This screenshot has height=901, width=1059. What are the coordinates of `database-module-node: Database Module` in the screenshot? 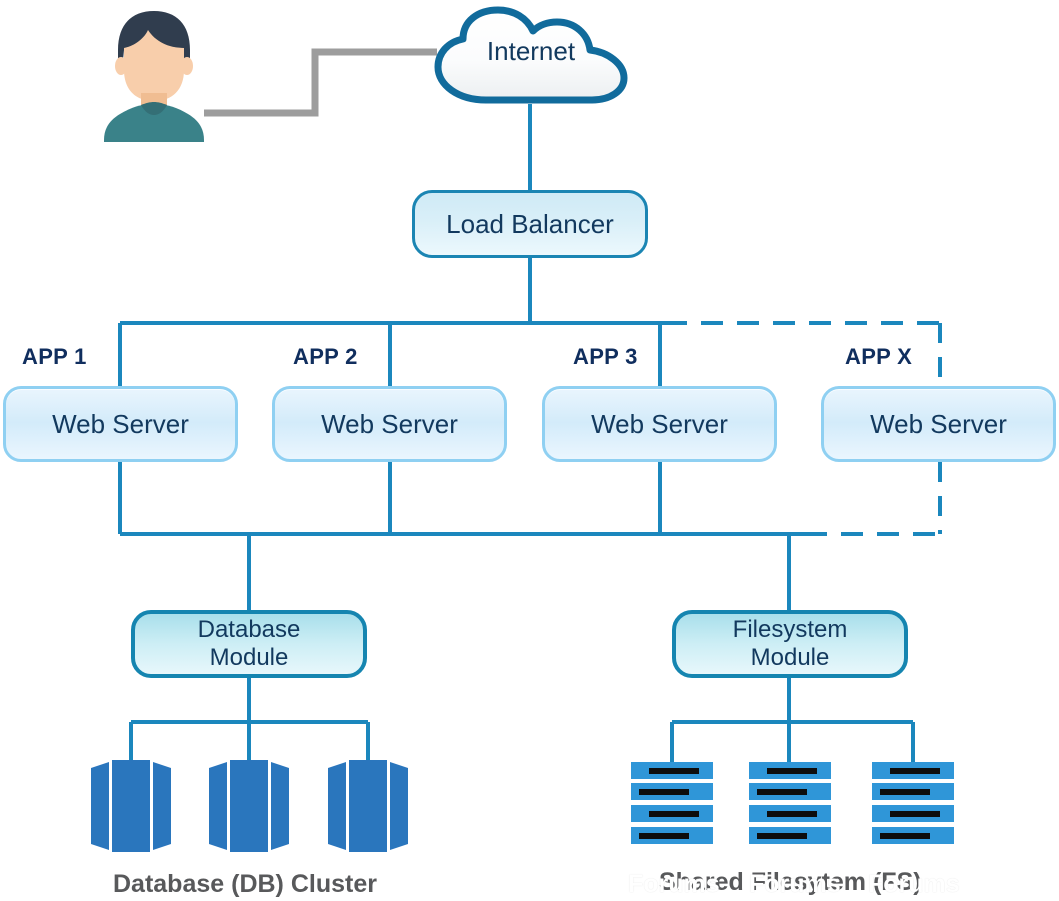 It's located at (249, 644).